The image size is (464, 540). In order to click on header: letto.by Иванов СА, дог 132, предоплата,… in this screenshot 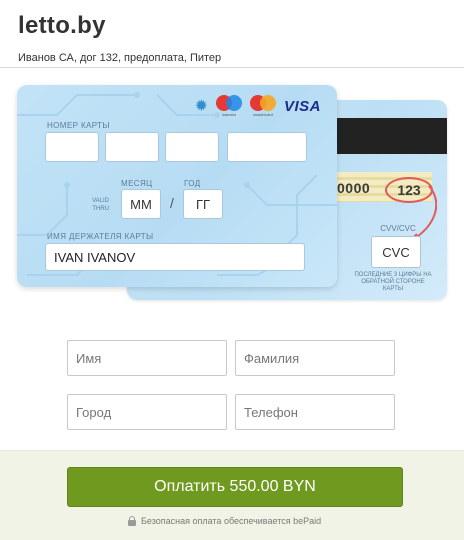, I will do `click(232, 34)`.